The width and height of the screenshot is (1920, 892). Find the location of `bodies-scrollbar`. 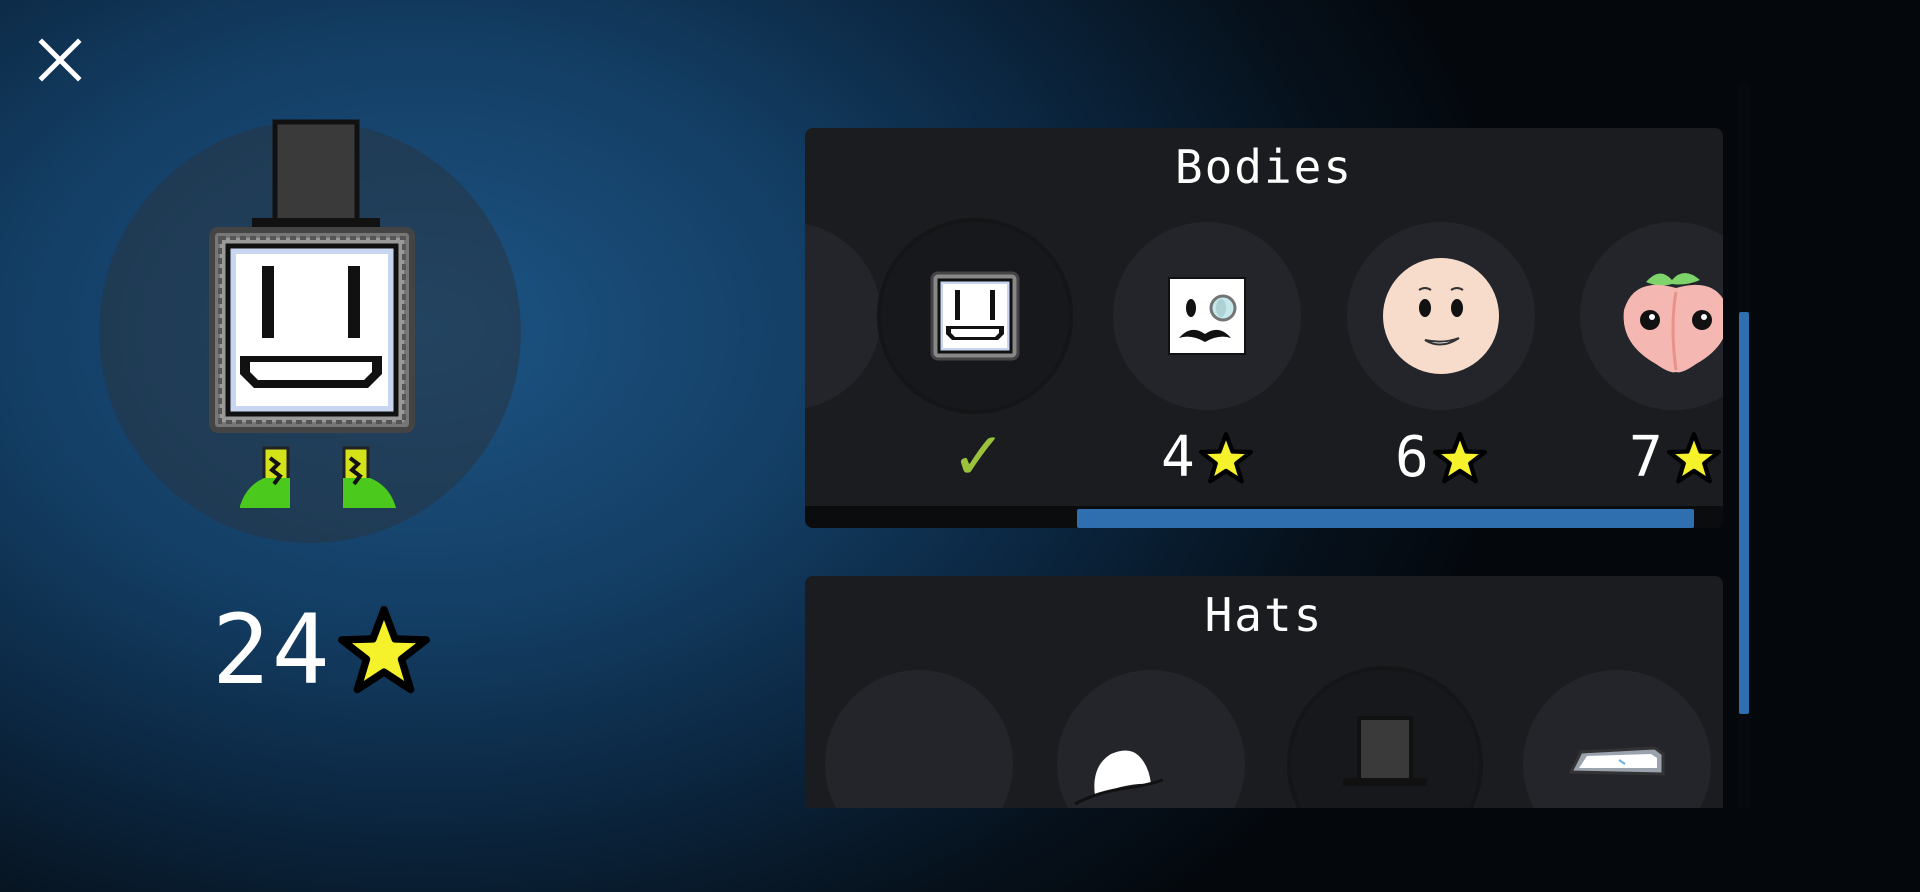

bodies-scrollbar is located at coordinates (1264, 517).